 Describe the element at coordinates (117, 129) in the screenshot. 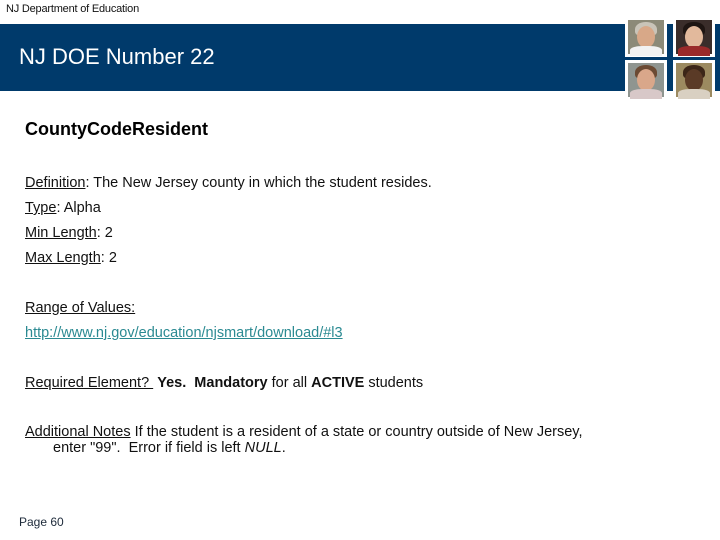

I see `element-name-heading: CountyCodeResident` at that location.